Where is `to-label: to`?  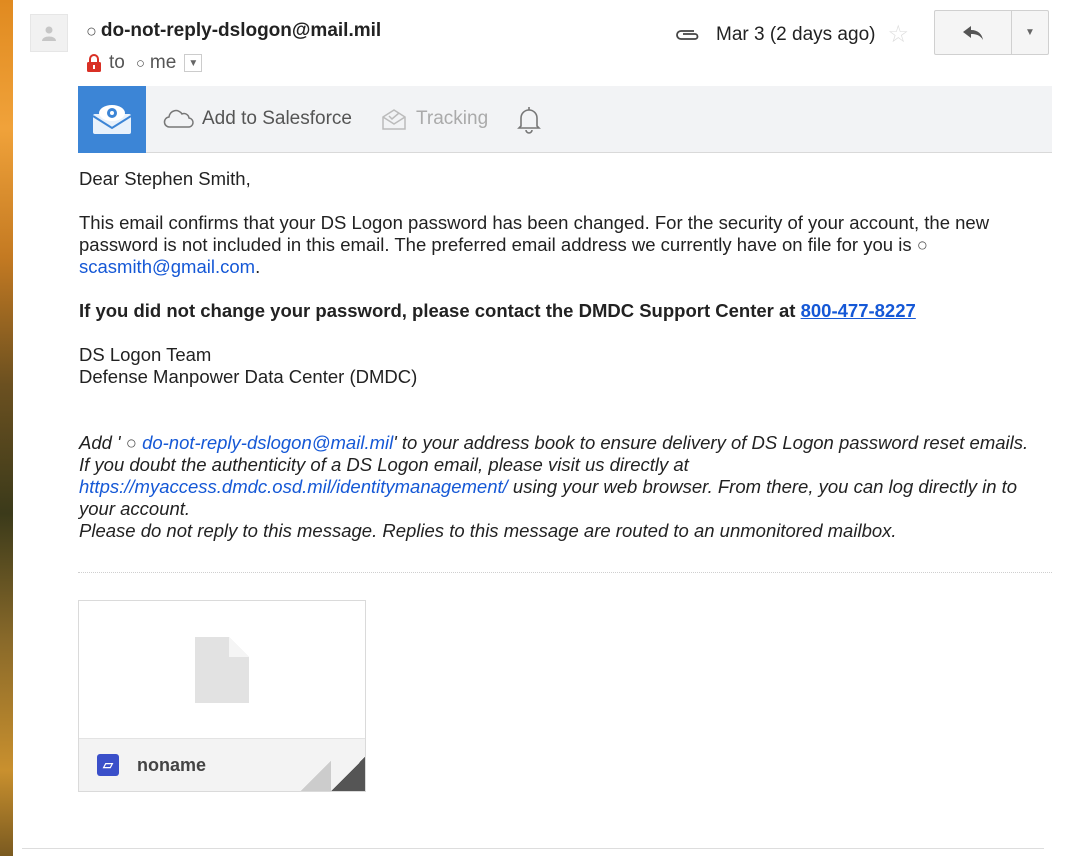
to-label: to is located at coordinates (117, 62).